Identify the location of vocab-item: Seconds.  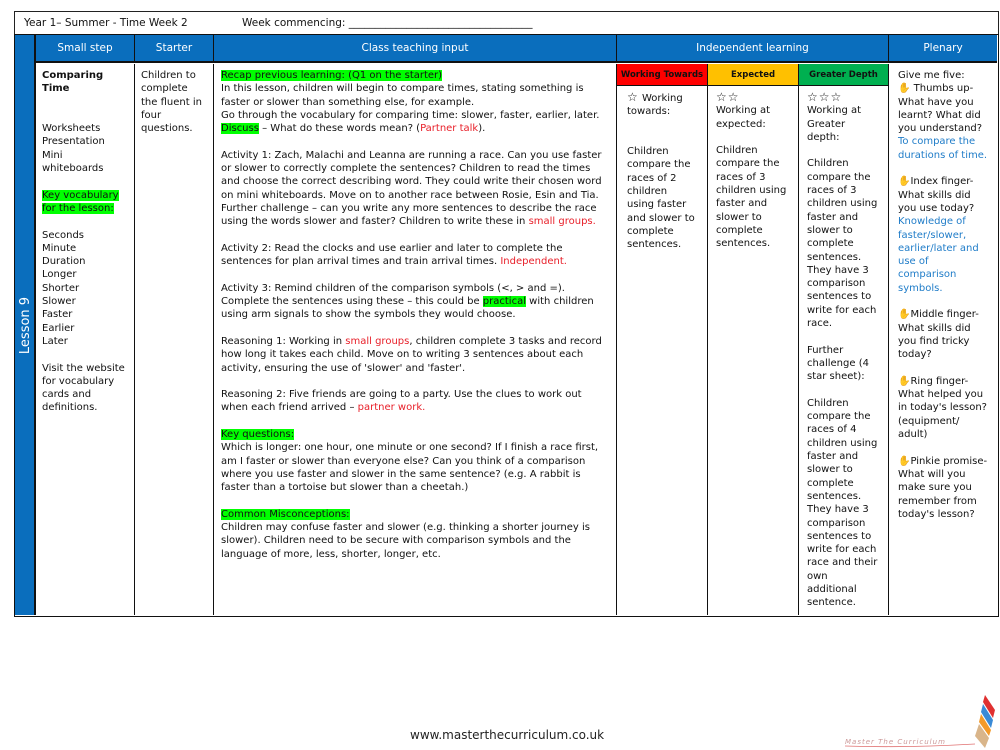
(63, 235).